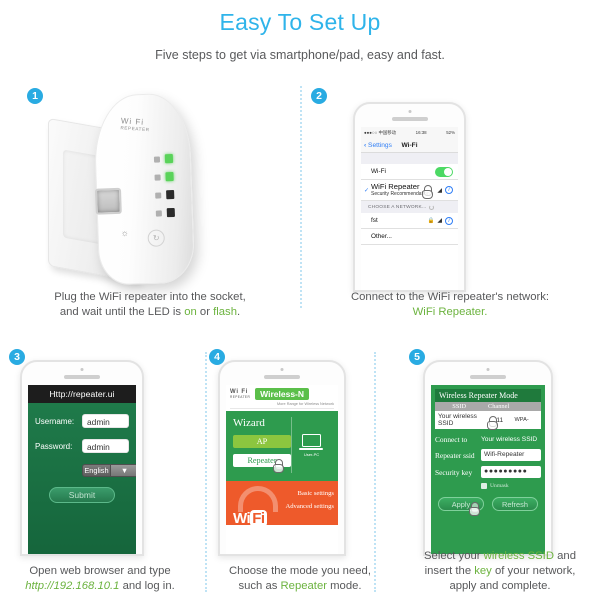 This screenshot has width=600, height=600. I want to click on network-list-item: fst 🔒 ◢ i, so click(409, 221).